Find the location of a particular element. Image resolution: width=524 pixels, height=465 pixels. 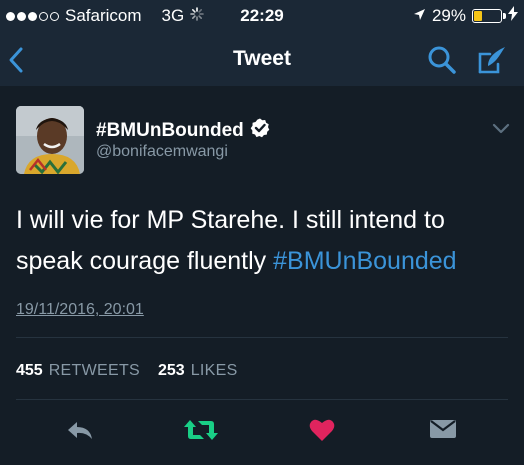

retweet-button is located at coordinates (201, 432).